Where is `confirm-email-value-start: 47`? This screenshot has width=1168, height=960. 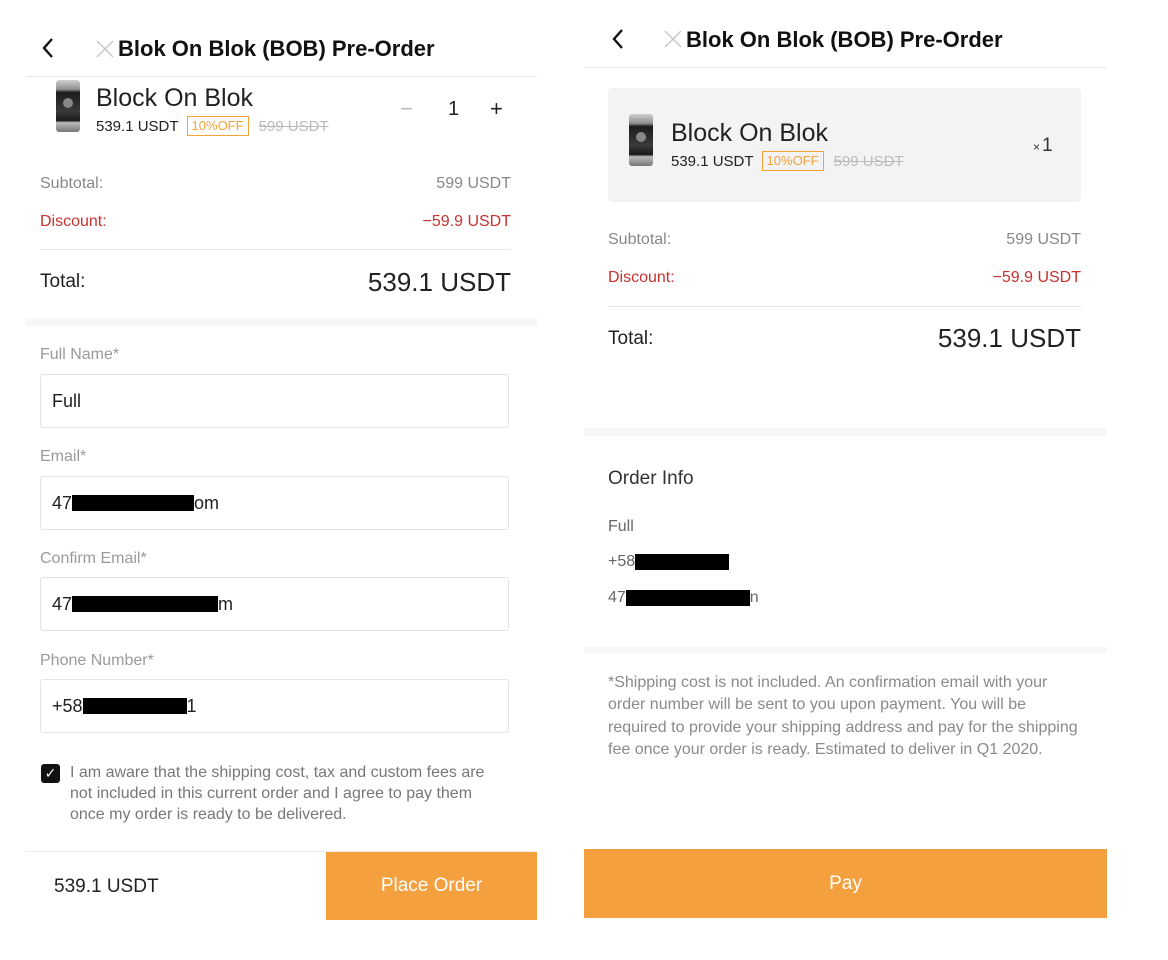
confirm-email-value-start: 47 is located at coordinates (62, 603).